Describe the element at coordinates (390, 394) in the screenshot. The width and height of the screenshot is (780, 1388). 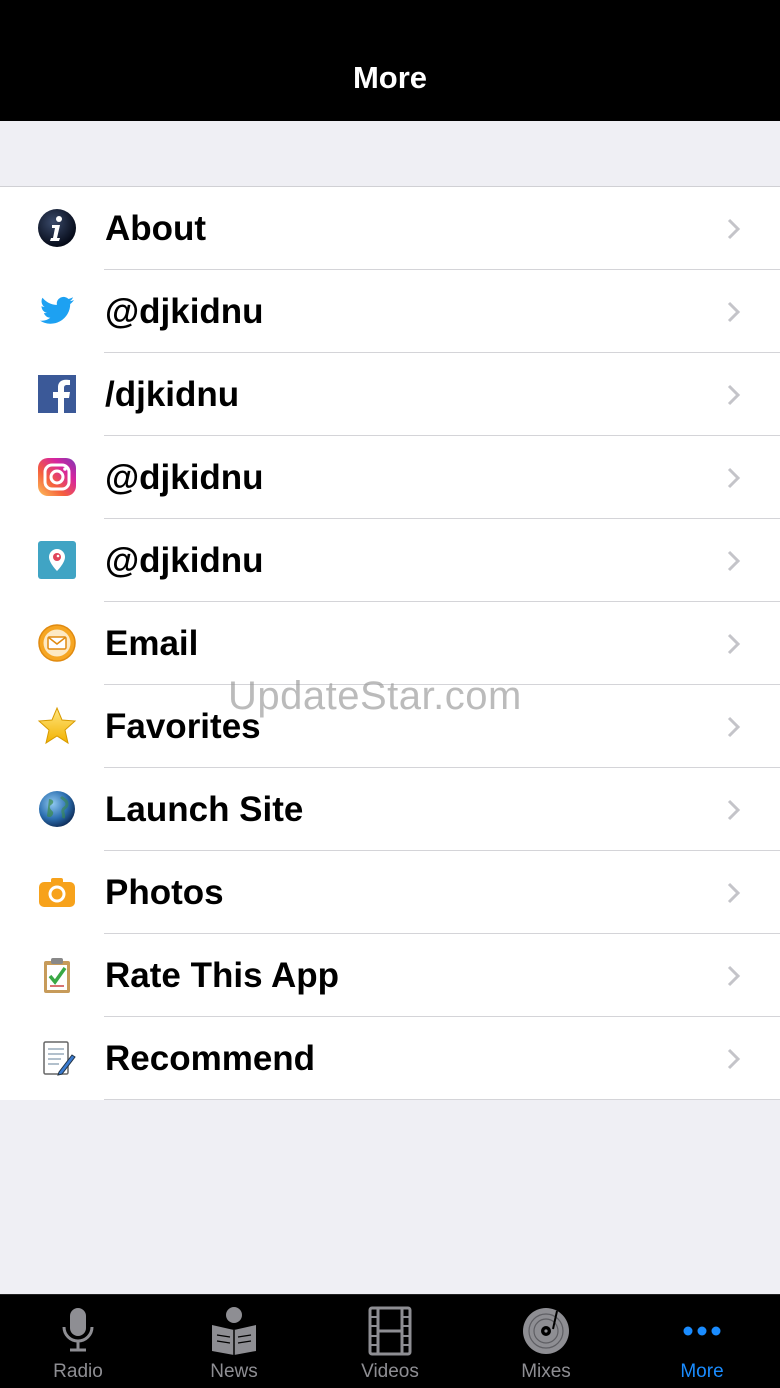
I see `menu-item-facebook: /djkidnu` at that location.